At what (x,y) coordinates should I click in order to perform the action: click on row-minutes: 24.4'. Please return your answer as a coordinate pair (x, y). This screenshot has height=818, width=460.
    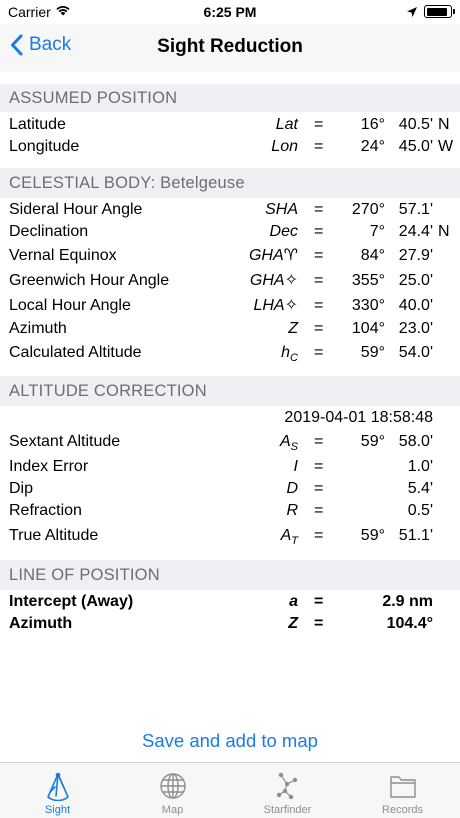
    Looking at the image, I should click on (415, 231).